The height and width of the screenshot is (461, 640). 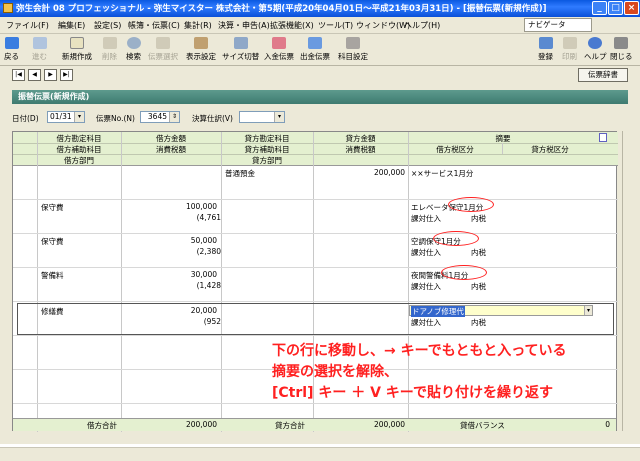 I want to click on forward-button: 進む, so click(x=39, y=49).